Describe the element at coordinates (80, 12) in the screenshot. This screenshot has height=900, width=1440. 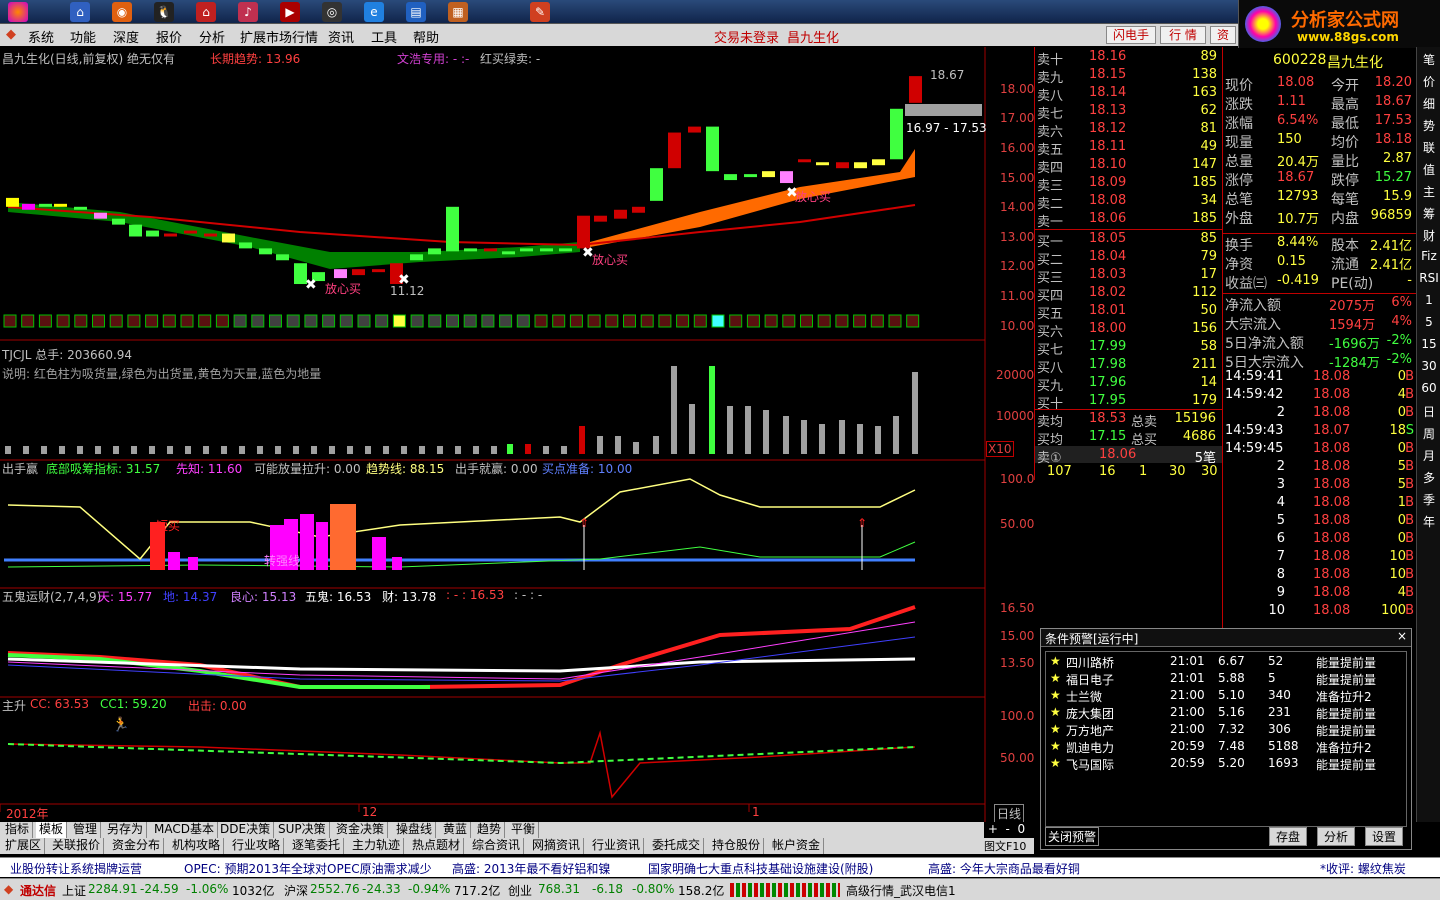
I see `home-icon: ⌂` at that location.